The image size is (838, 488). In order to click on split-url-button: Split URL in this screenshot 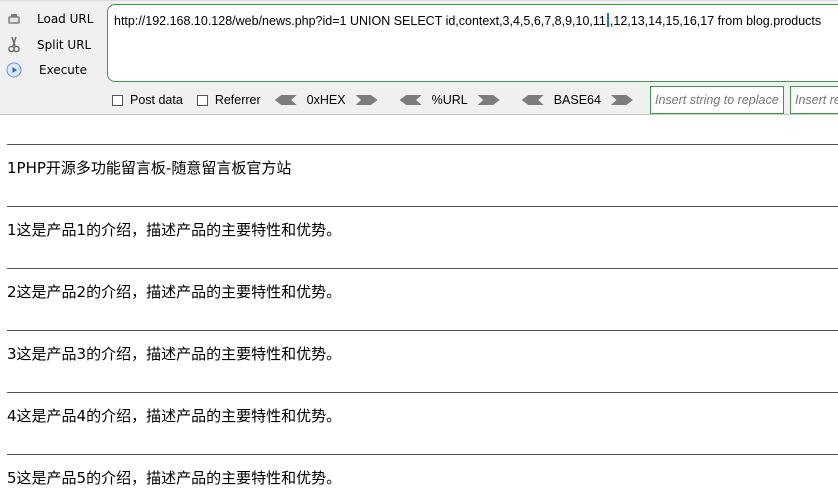, I will do `click(48, 45)`.